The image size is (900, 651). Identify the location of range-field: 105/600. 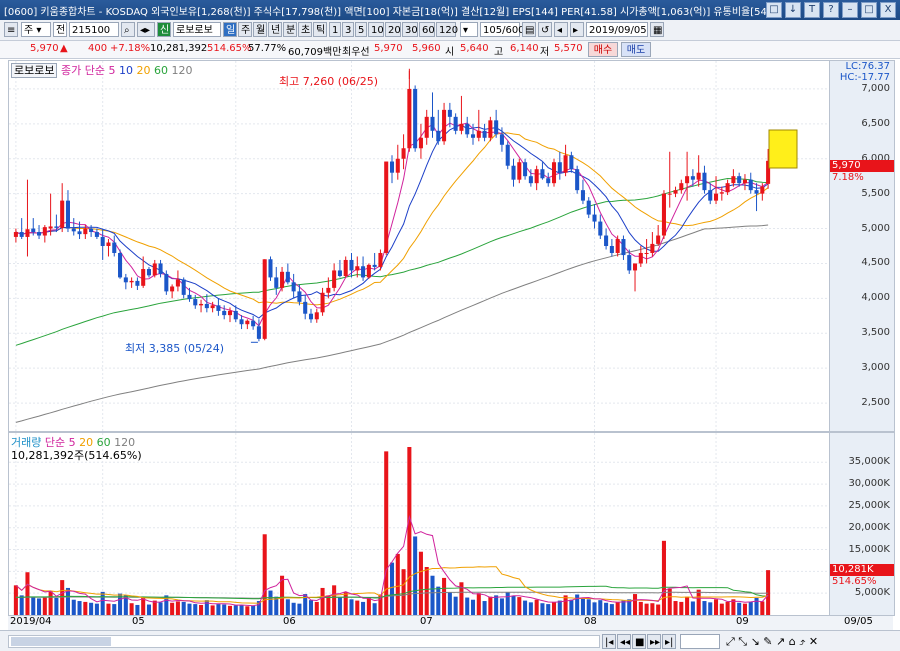
(502, 29).